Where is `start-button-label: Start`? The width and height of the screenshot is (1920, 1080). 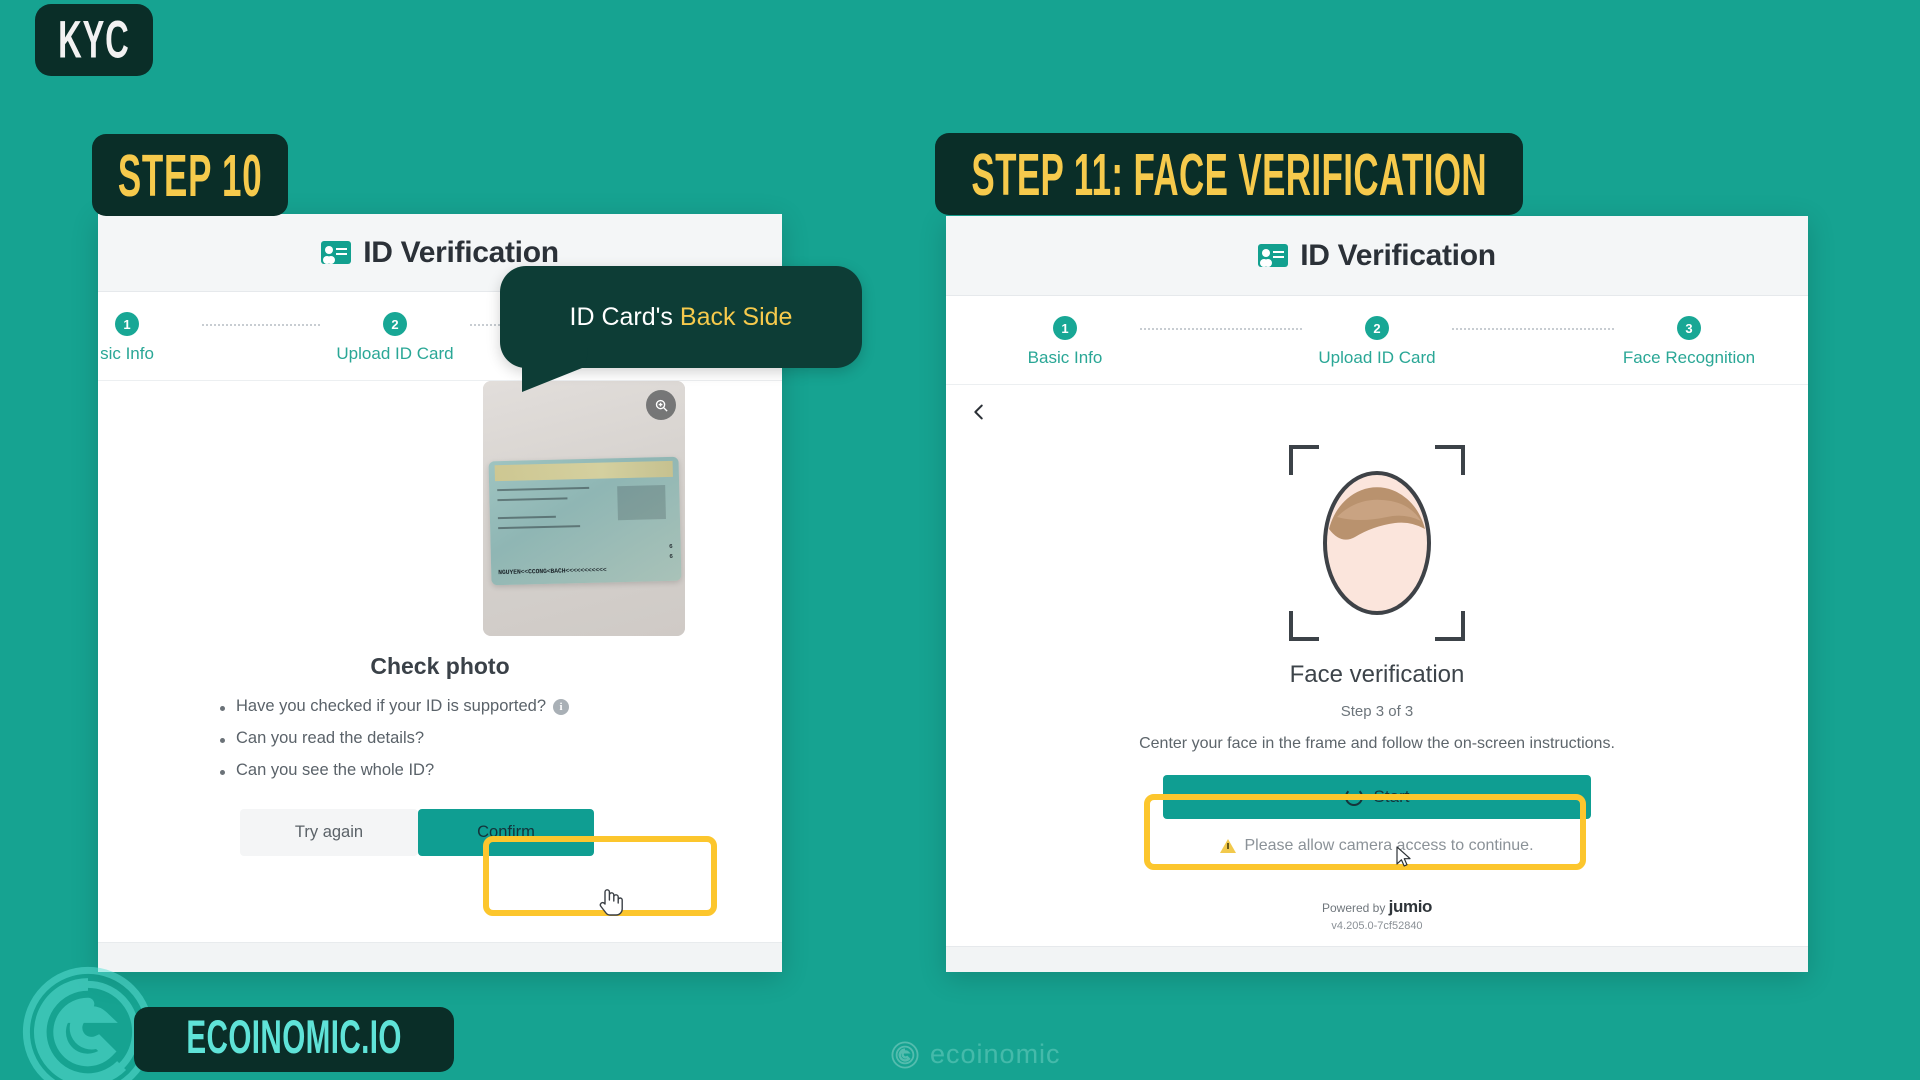
start-button-label: Start is located at coordinates (1391, 796).